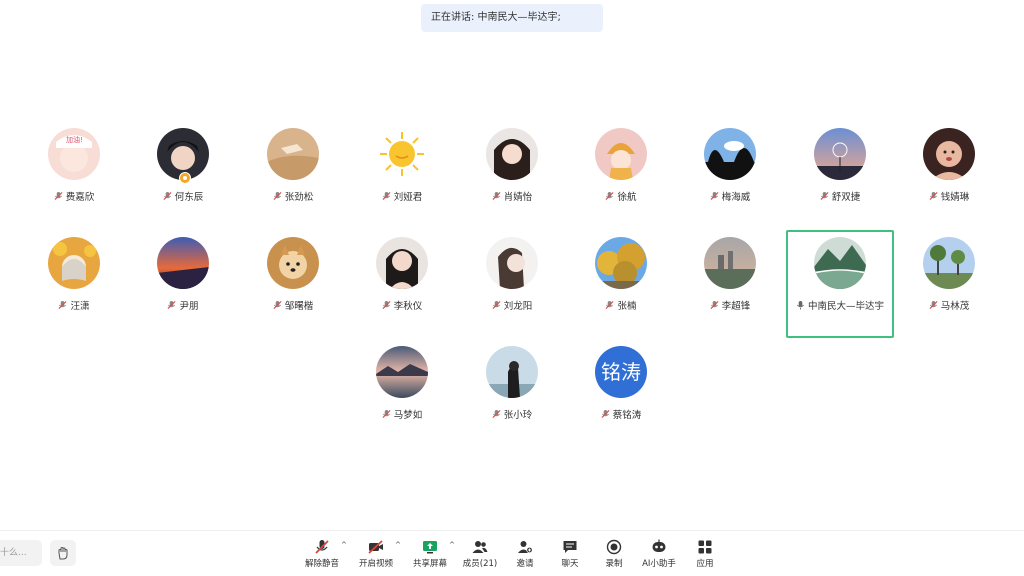 The height and width of the screenshot is (576, 1024). What do you see at coordinates (480, 564) in the screenshot?
I see `members-label: 成员(21)` at bounding box center [480, 564].